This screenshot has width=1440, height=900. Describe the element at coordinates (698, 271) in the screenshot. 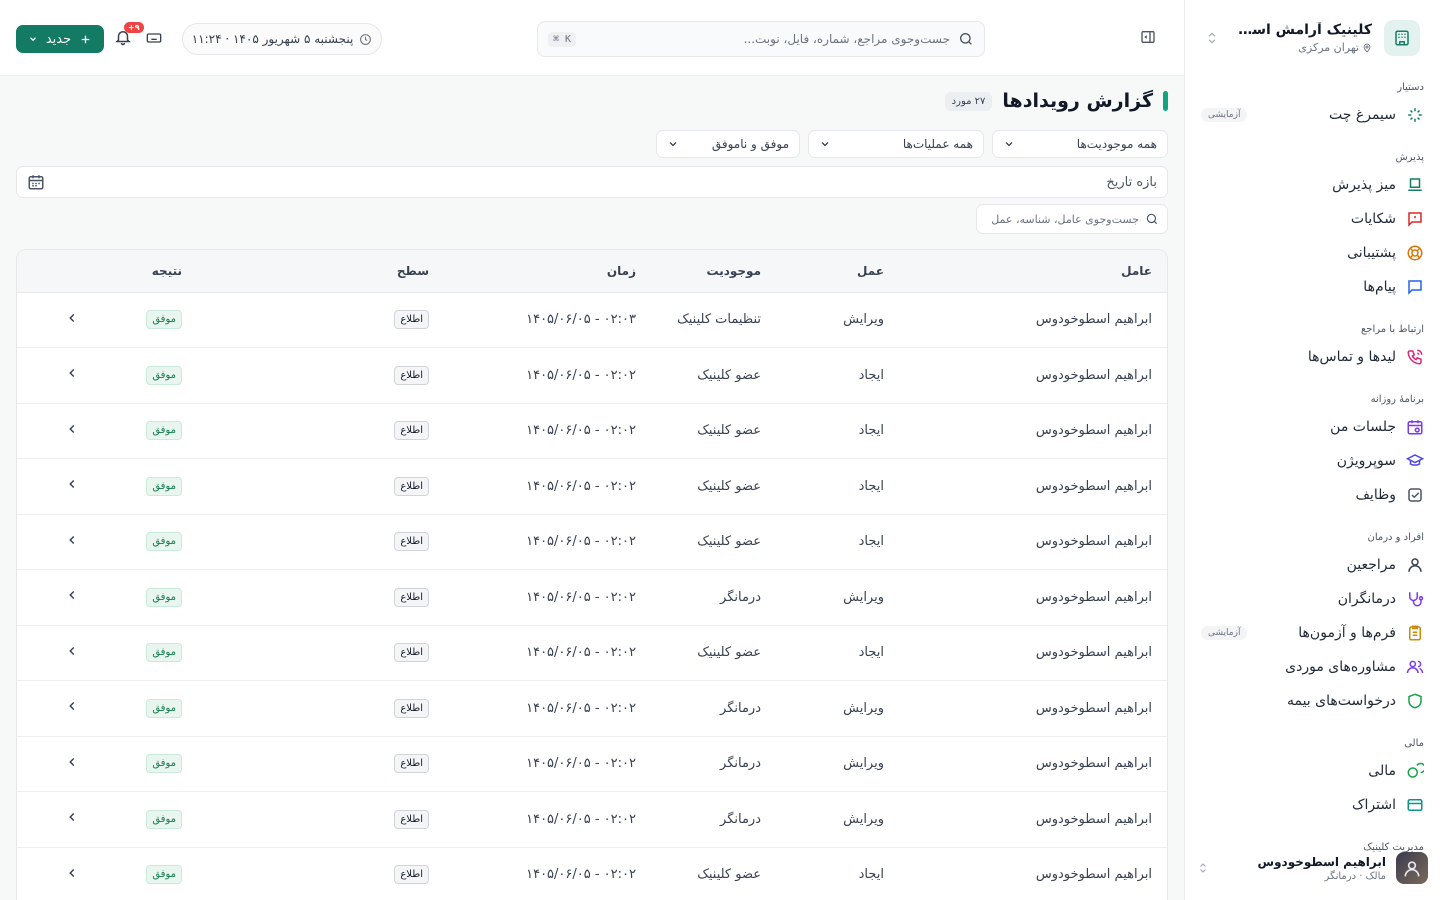

I see `column-header-entity: موجودیت` at that location.